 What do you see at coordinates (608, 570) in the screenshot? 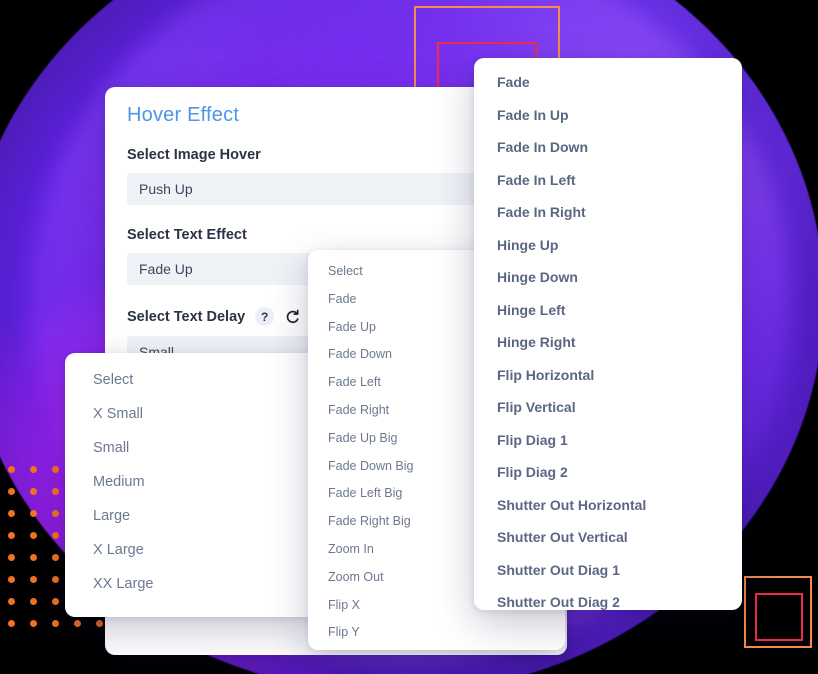
I see `image-hover-option-item: Shutter Out Diag 1` at bounding box center [608, 570].